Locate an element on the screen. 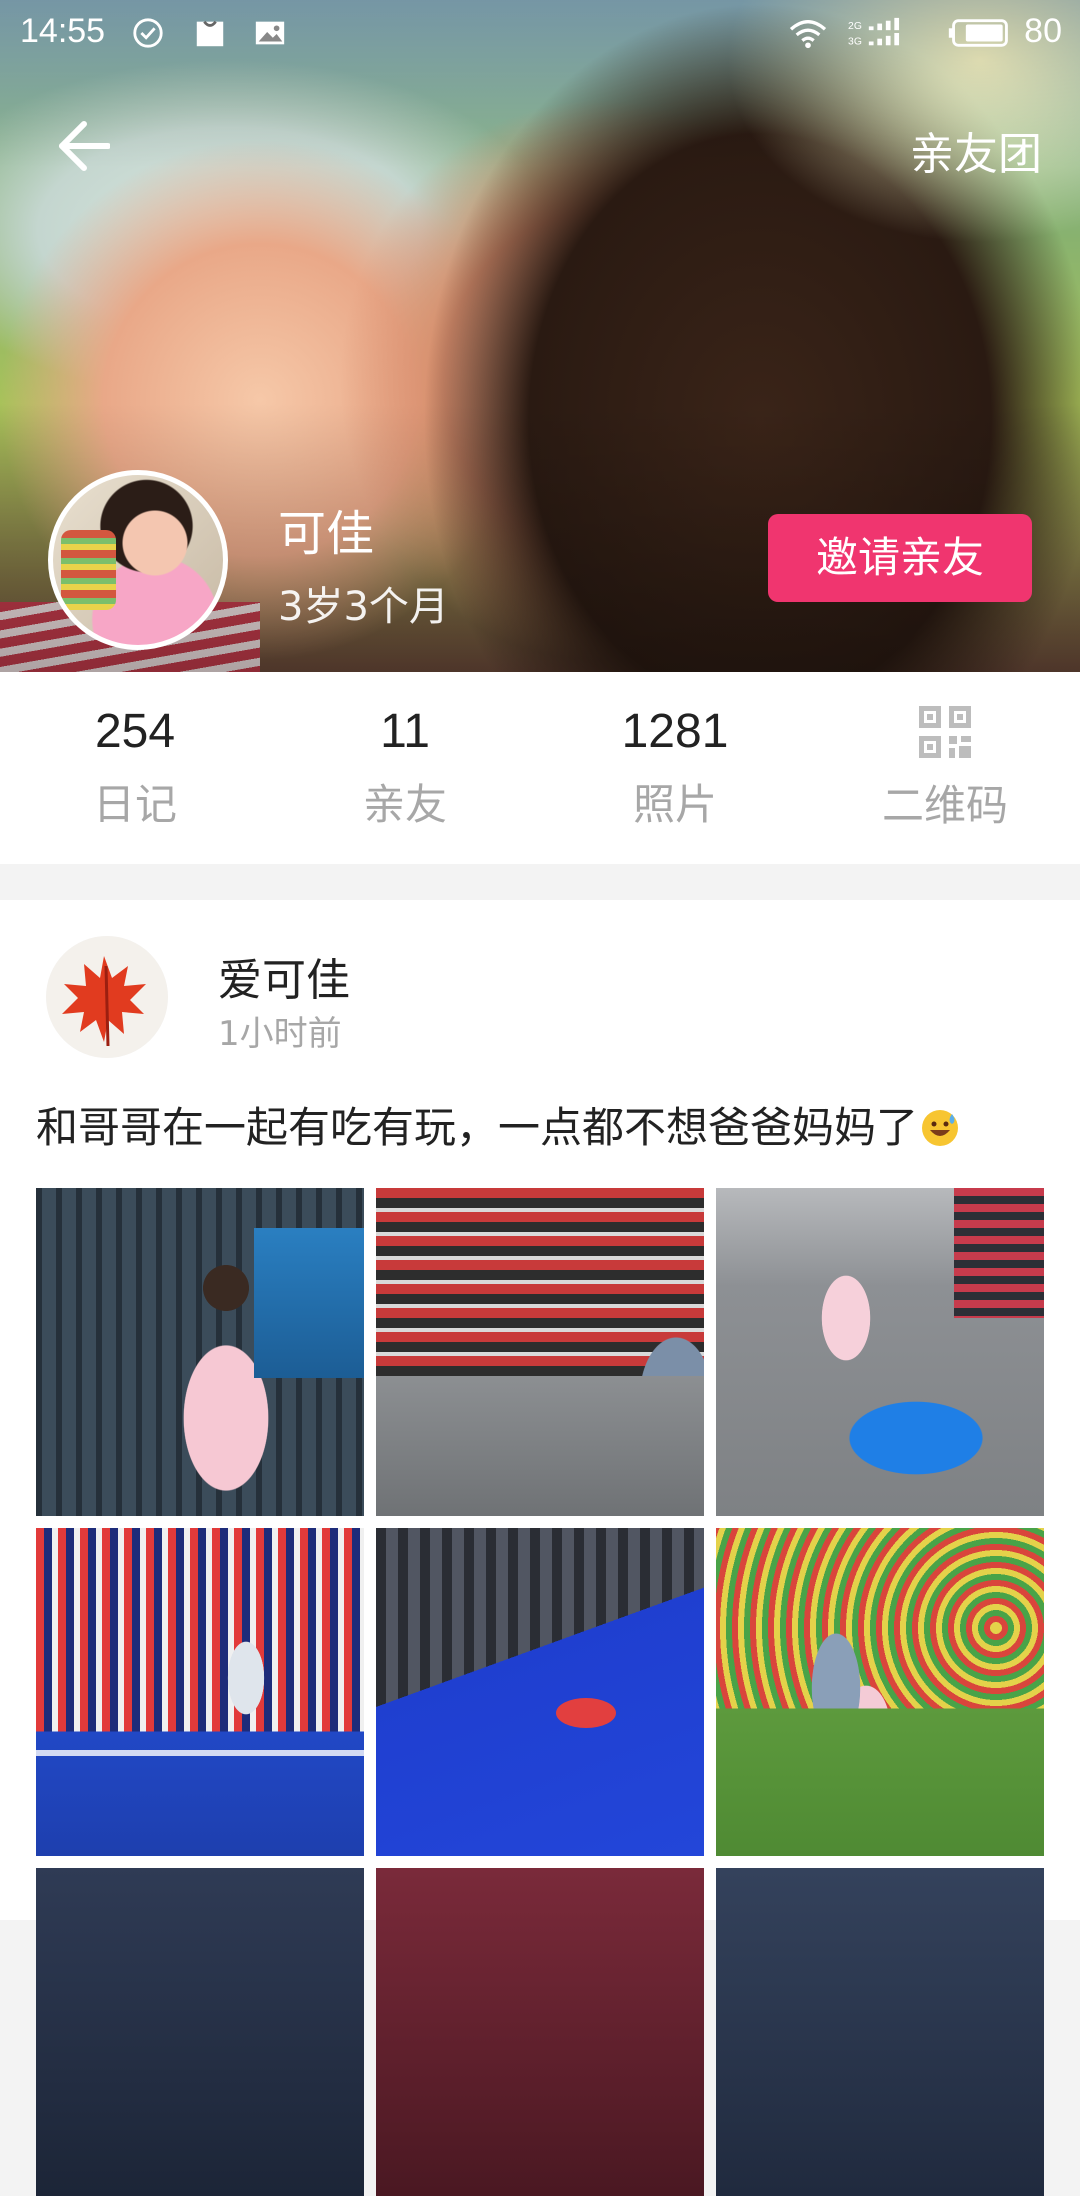 This screenshot has width=1080, height=2196. post-text: 和哥哥在一起有吃有玩，一点都不想爸爸妈妈了 is located at coordinates (498, 1124).